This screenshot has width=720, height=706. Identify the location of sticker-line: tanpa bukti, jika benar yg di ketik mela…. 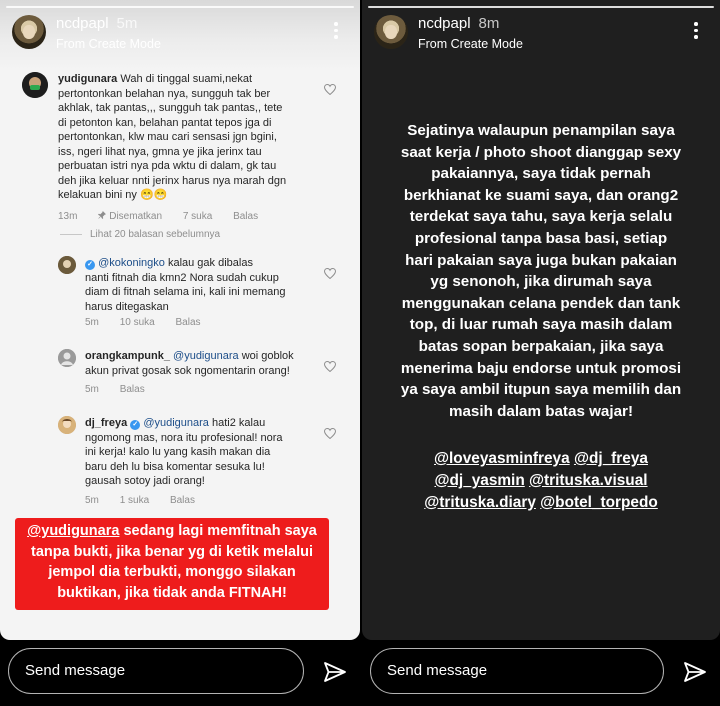
(172, 551).